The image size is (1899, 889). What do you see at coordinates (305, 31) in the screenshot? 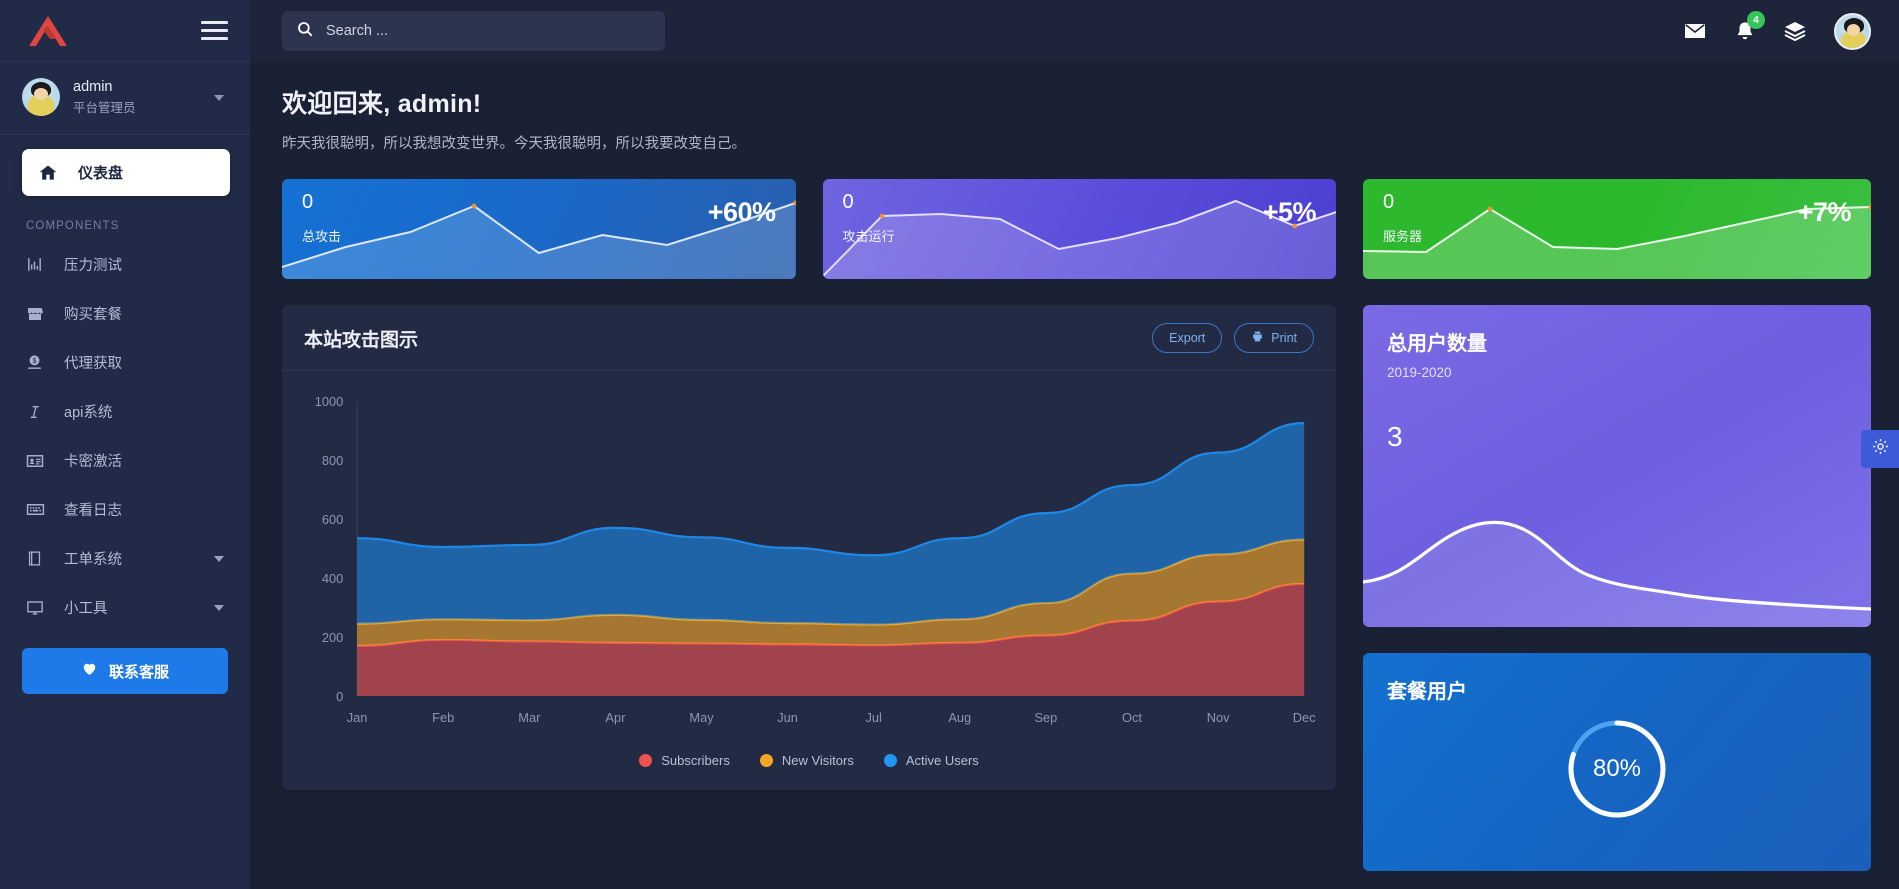
I see `search-icon` at bounding box center [305, 31].